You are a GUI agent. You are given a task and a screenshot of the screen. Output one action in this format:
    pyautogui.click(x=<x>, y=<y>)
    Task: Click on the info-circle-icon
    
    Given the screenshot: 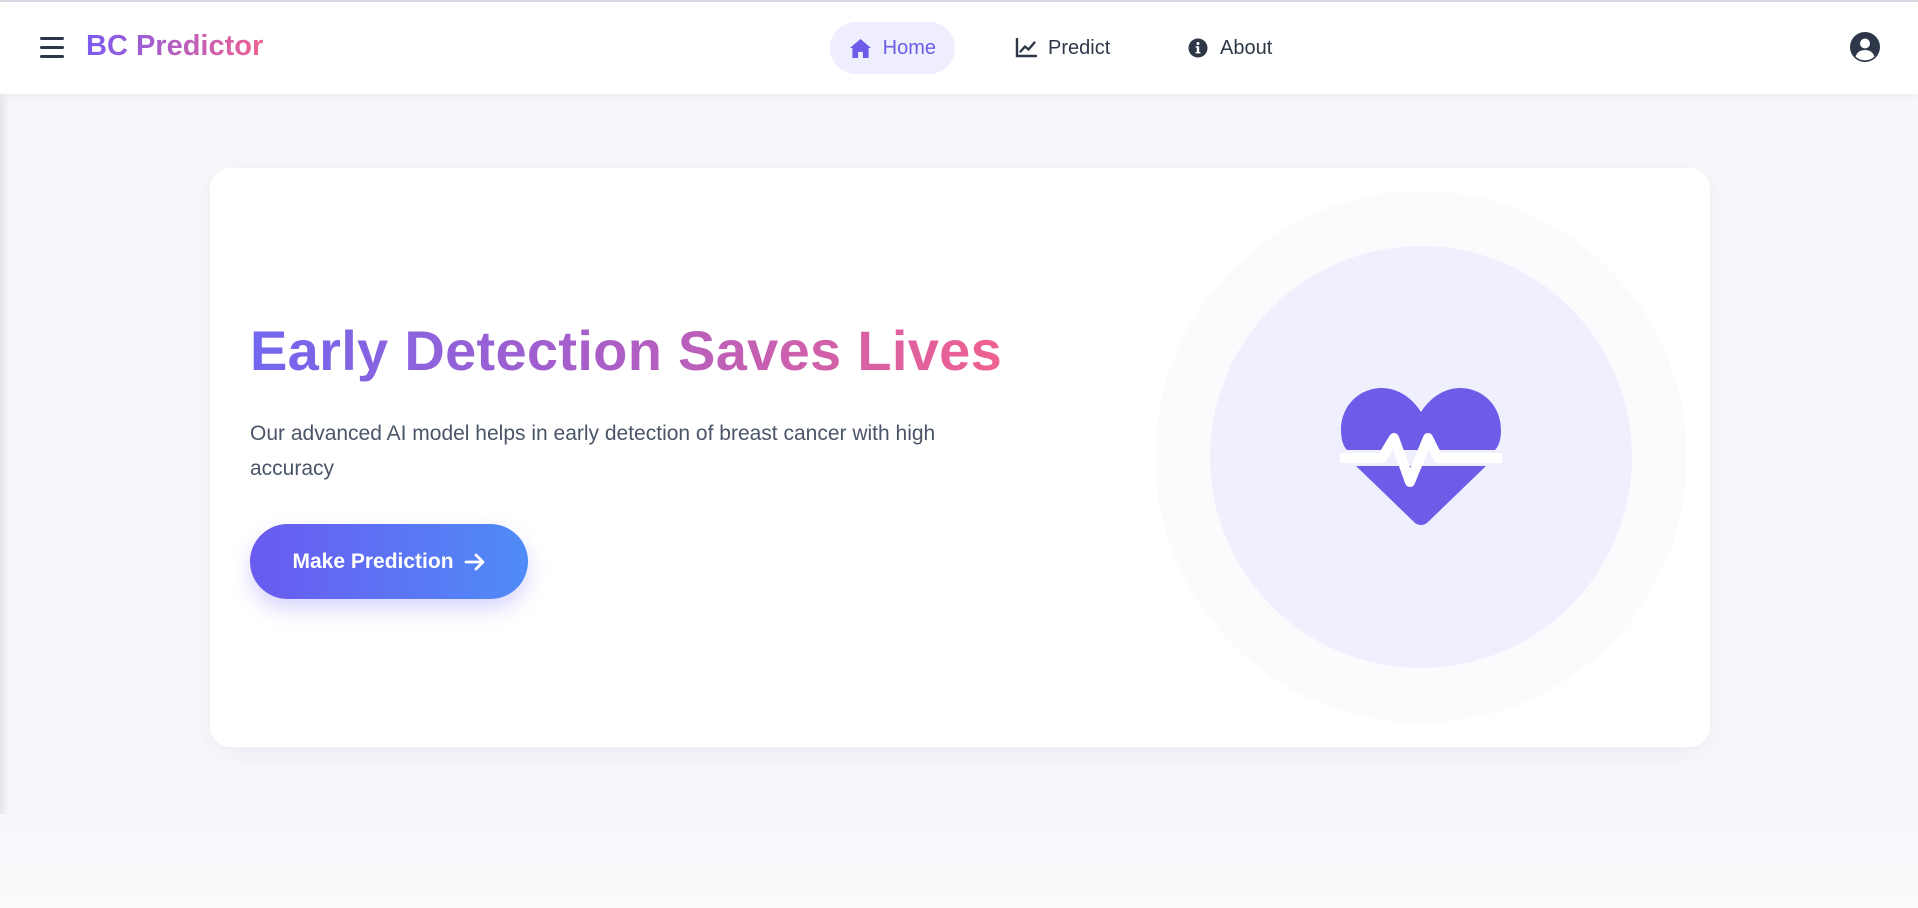 What is the action you would take?
    pyautogui.click(x=1198, y=48)
    